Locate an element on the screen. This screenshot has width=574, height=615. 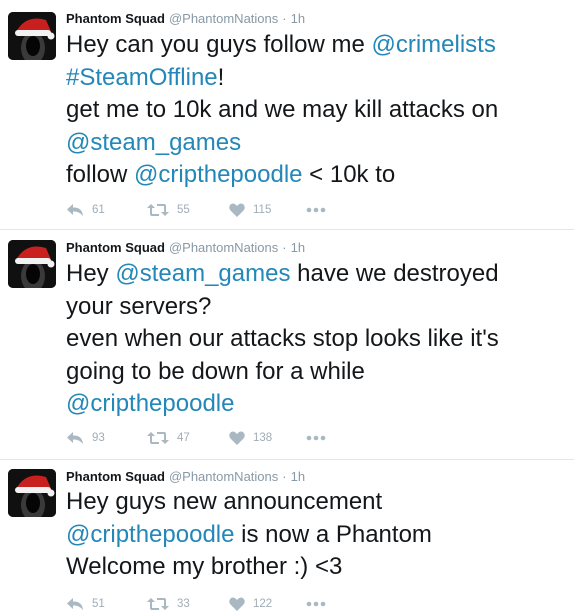
tweet-line: going to be down for a while is located at coordinates (318, 372).